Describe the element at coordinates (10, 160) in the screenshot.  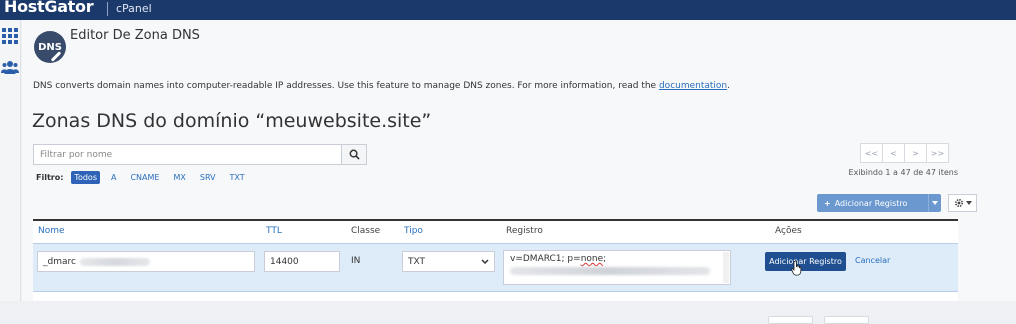
I see `left-rail` at that location.